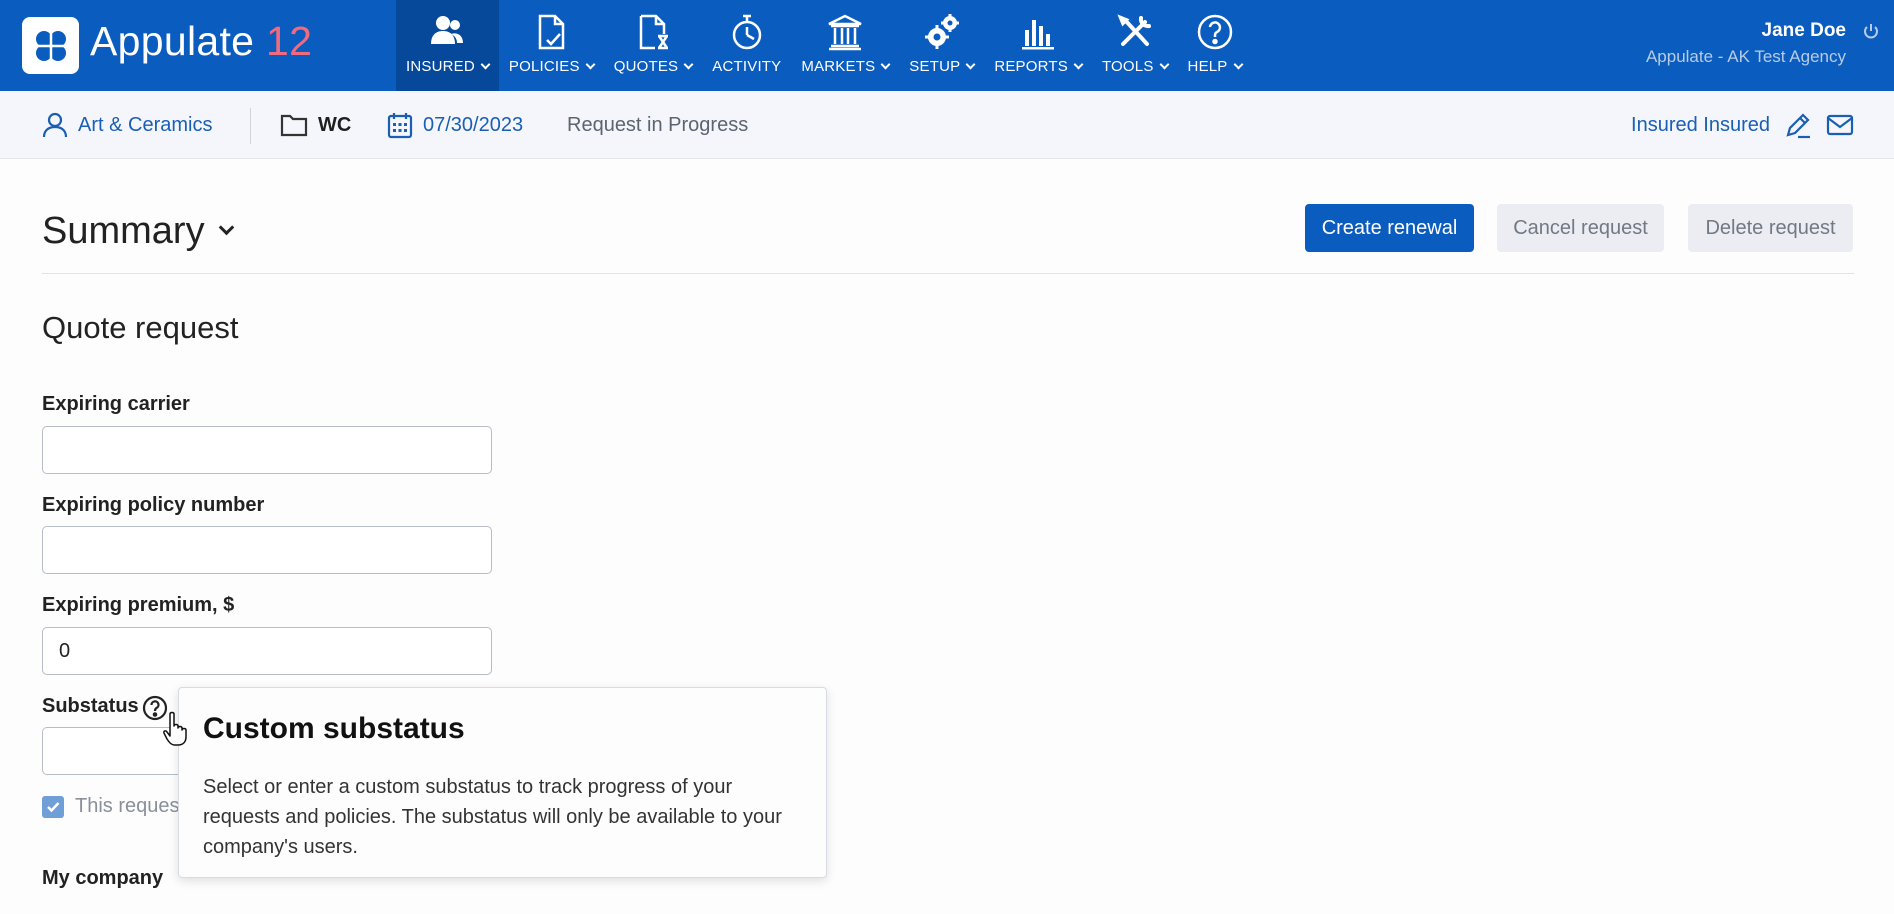 The image size is (1894, 914). I want to click on expiring-premium-label: Expiring premium, $, so click(138, 605).